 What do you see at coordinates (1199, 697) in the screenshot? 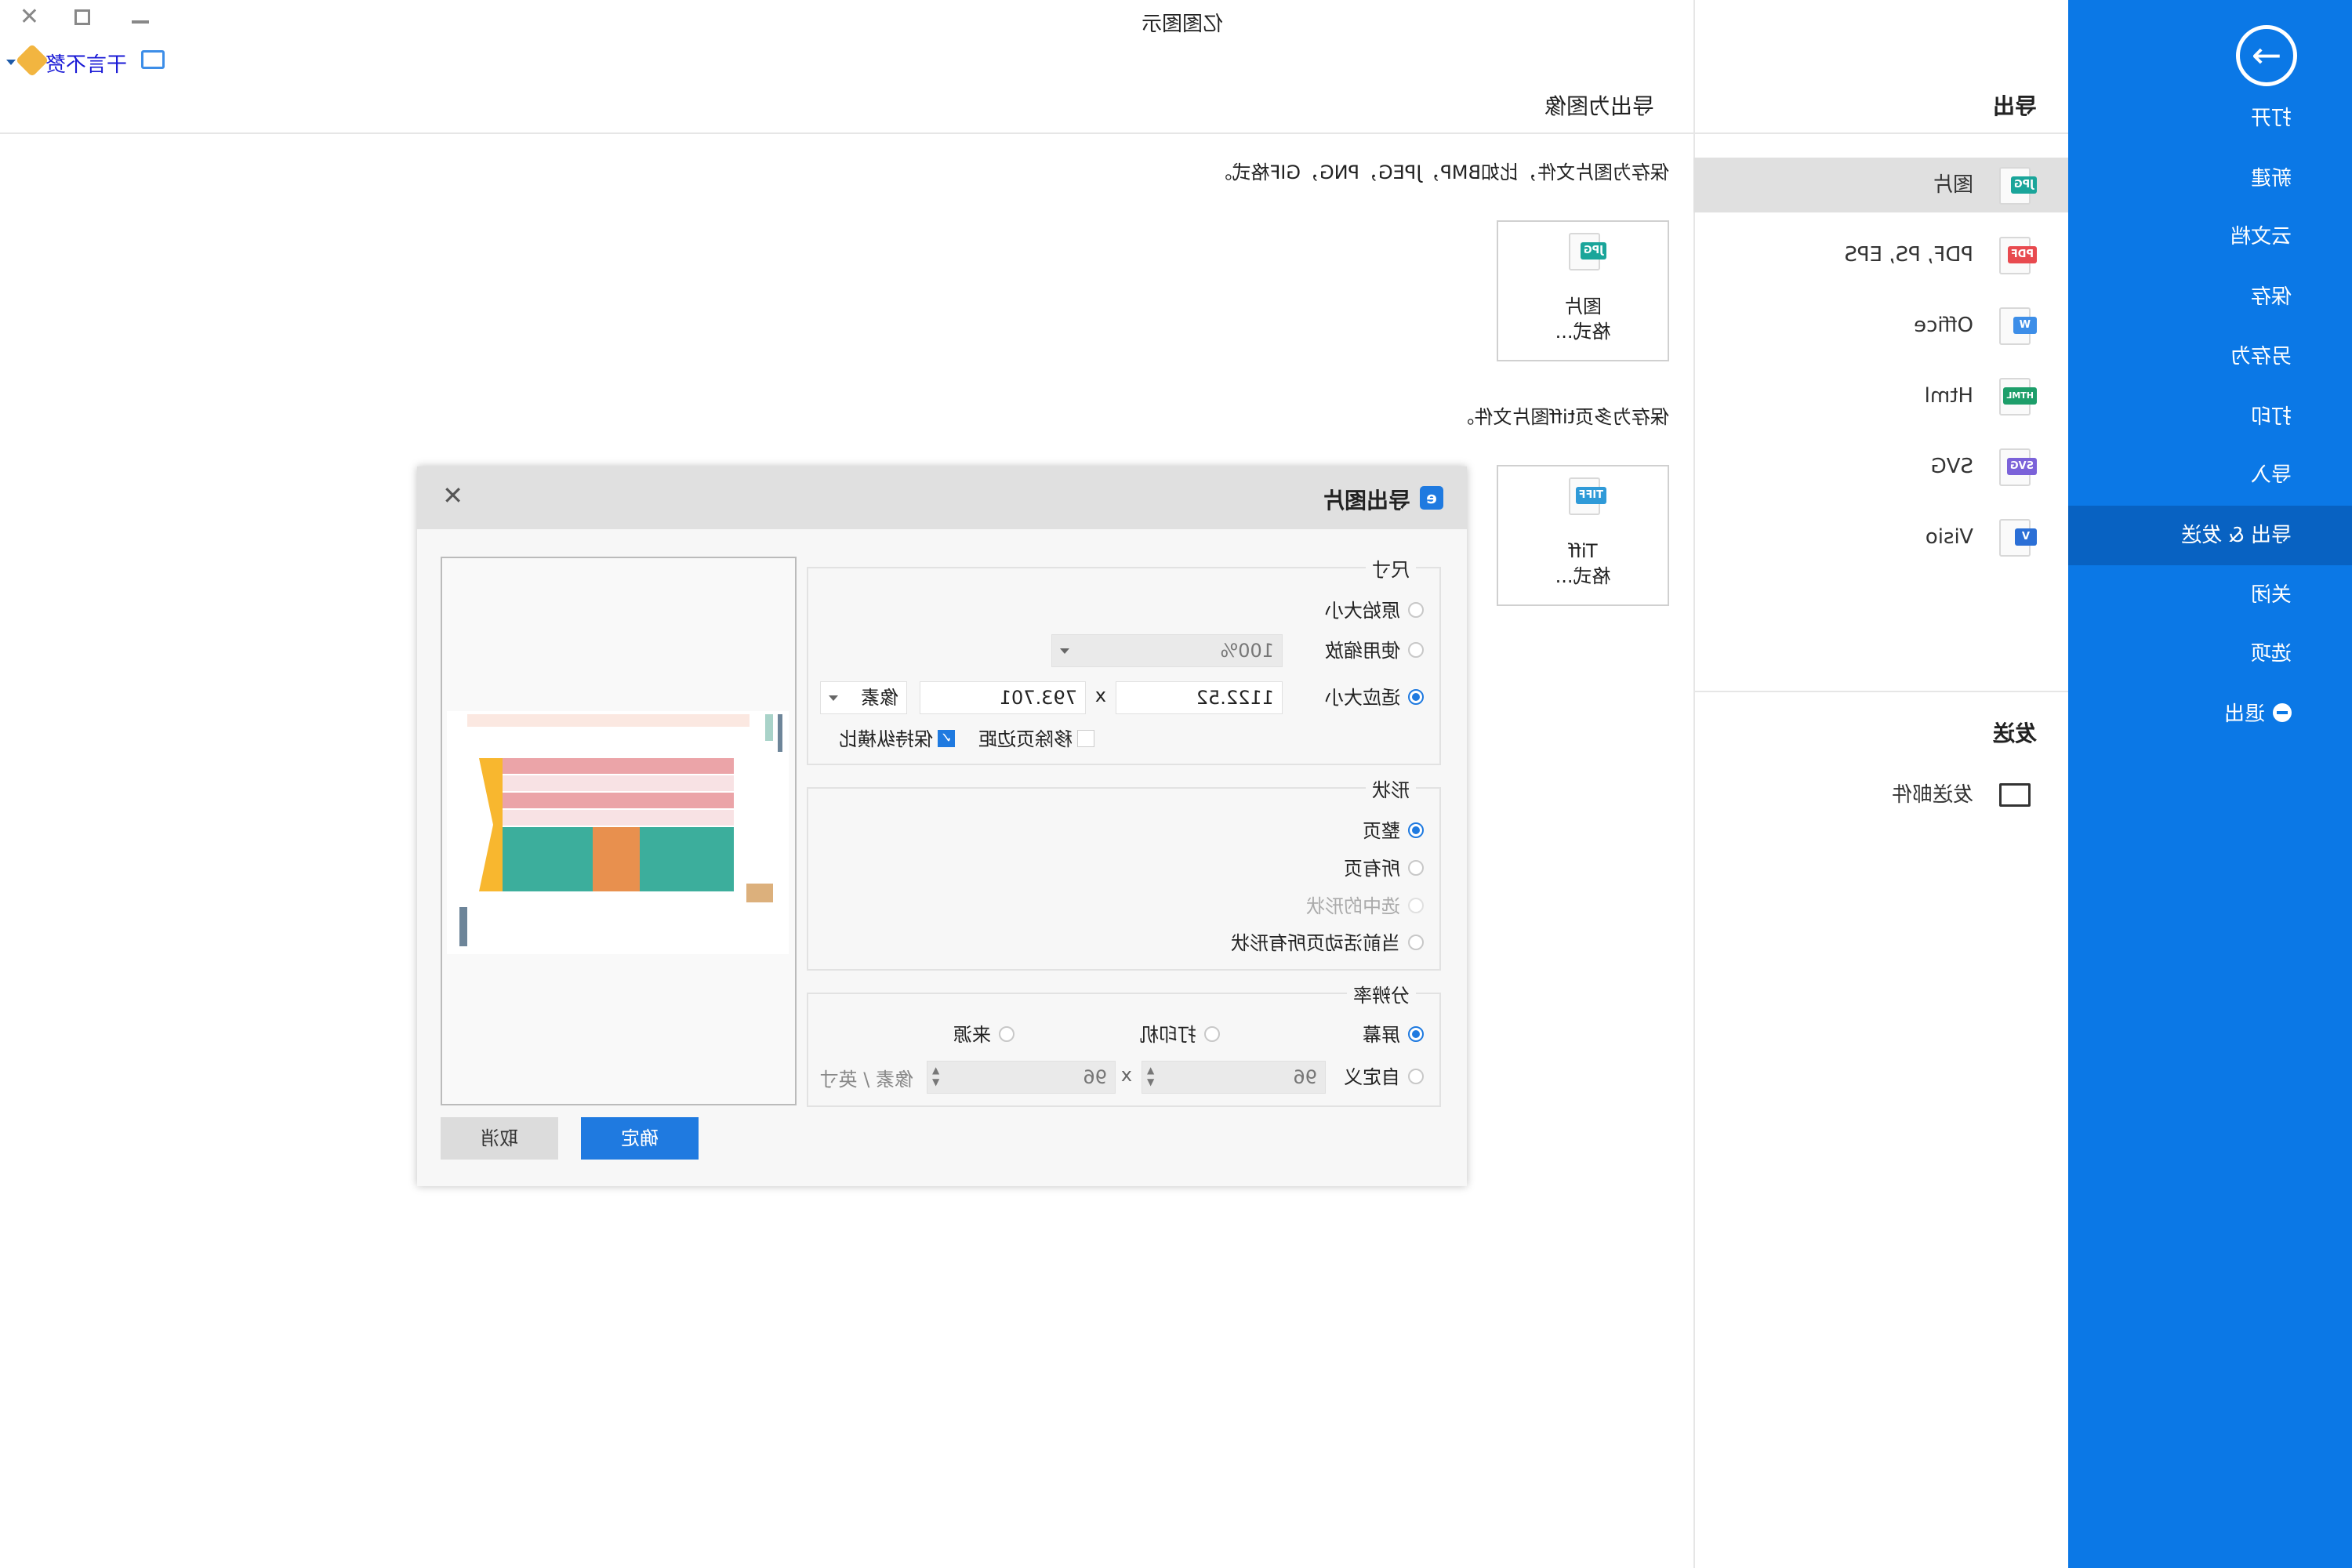
I see `width-input: 1122.52` at bounding box center [1199, 697].